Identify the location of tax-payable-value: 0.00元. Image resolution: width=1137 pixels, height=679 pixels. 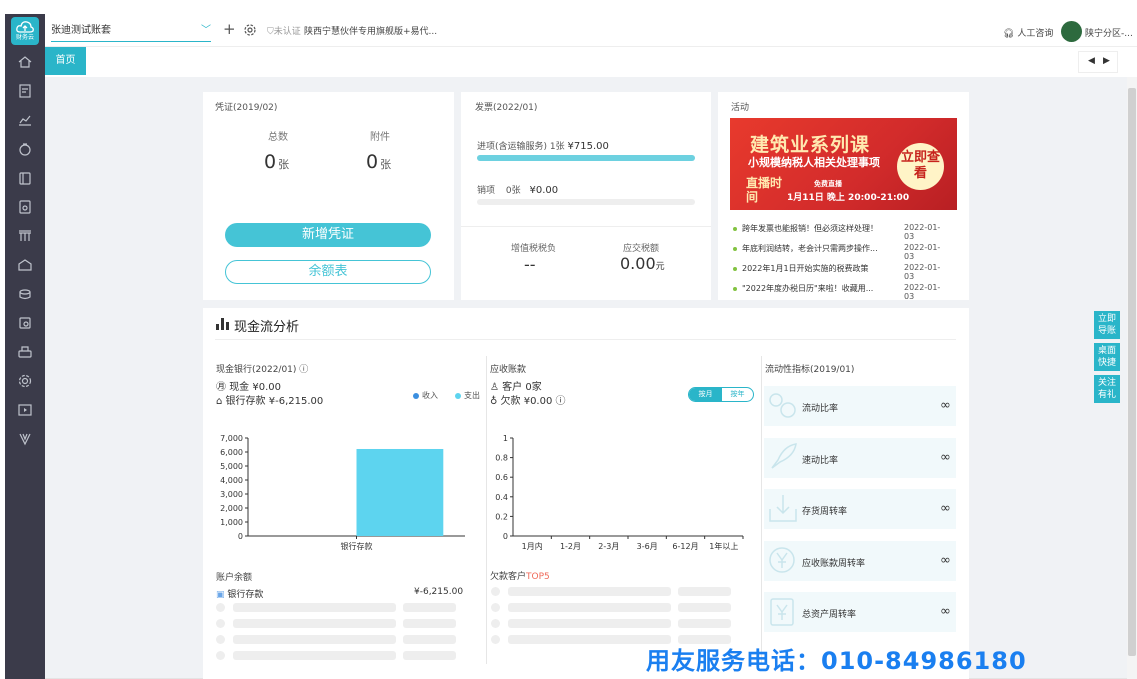
(642, 263).